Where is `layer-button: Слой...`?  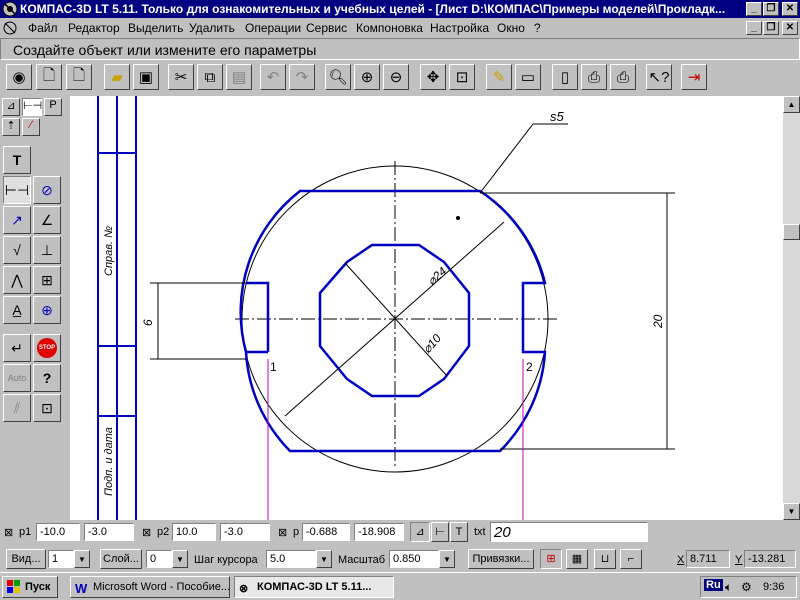
layer-button: Слой... is located at coordinates (121, 559).